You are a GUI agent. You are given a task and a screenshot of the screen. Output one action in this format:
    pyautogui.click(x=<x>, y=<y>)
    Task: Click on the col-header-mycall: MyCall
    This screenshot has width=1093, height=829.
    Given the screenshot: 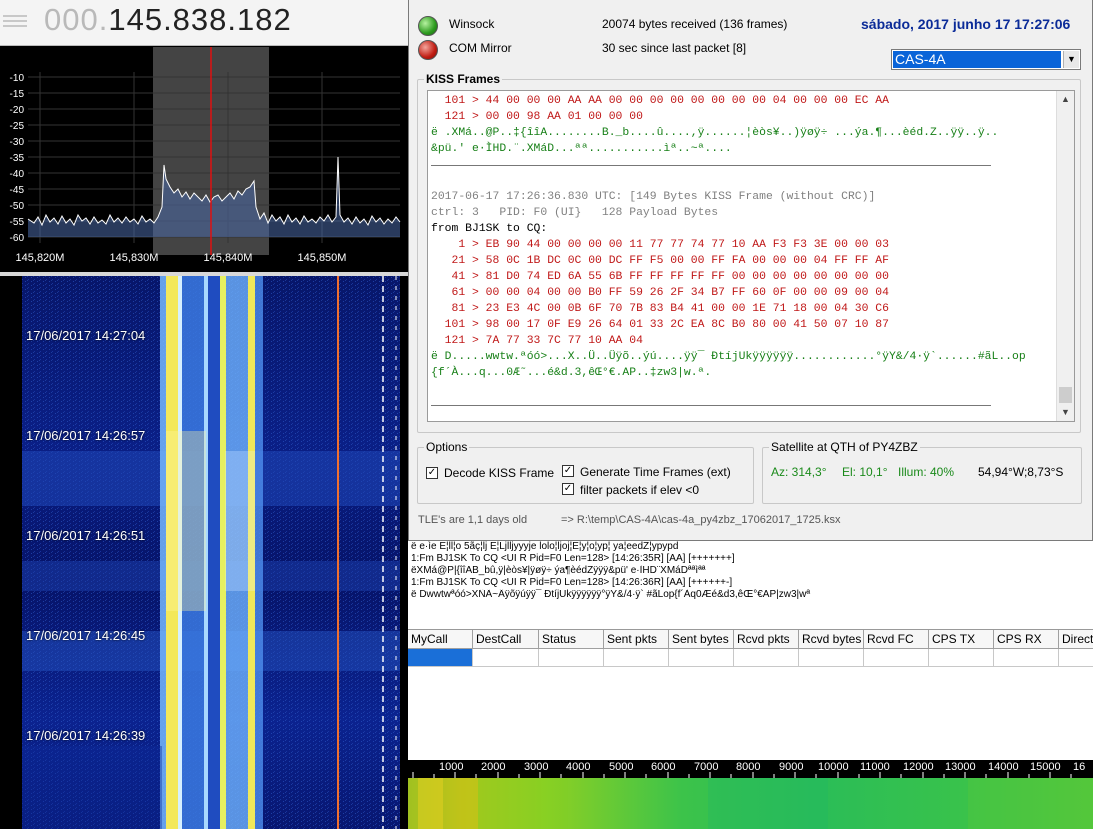 What is the action you would take?
    pyautogui.click(x=440, y=639)
    